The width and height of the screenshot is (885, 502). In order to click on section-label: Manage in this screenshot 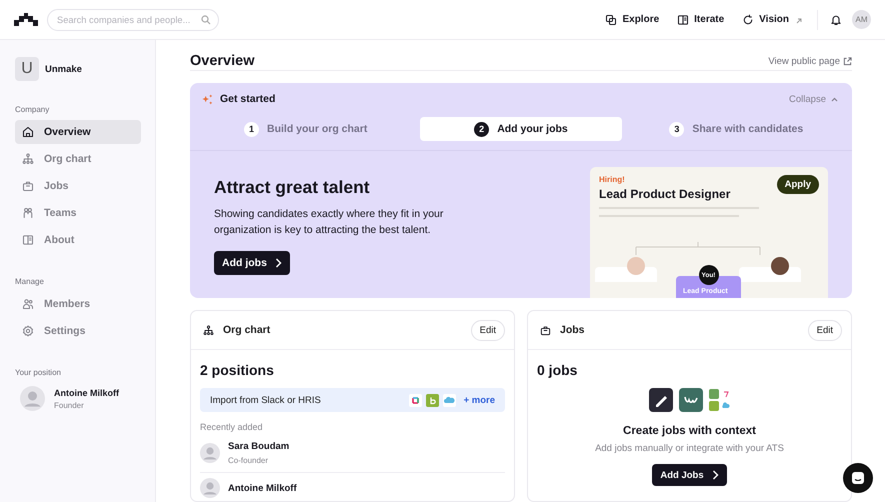, I will do `click(30, 281)`.